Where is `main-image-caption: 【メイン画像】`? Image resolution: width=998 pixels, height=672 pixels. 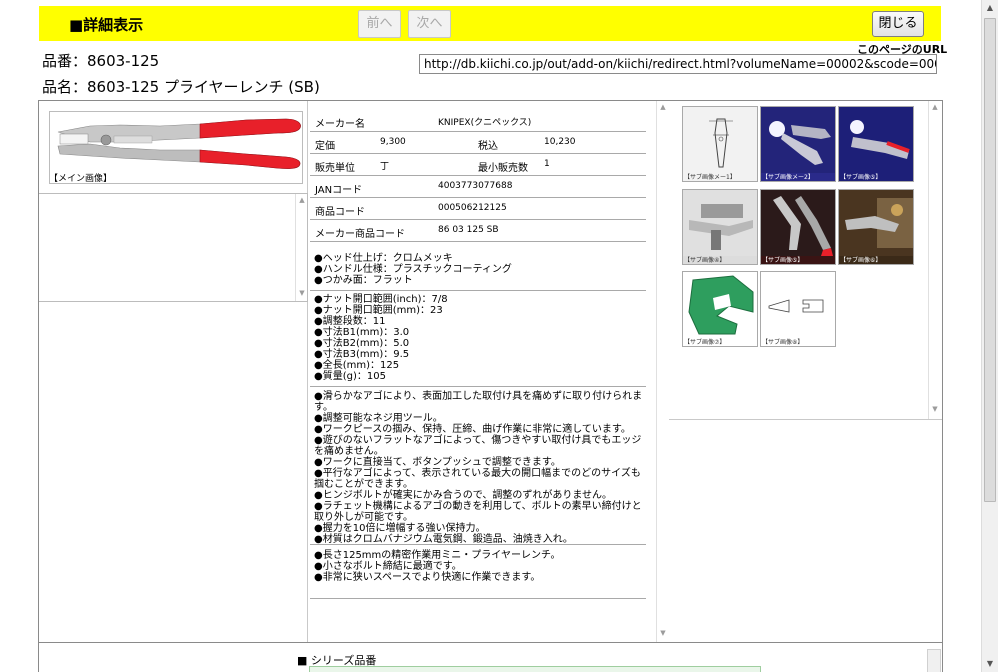 main-image-caption: 【メイン画像】 is located at coordinates (81, 179).